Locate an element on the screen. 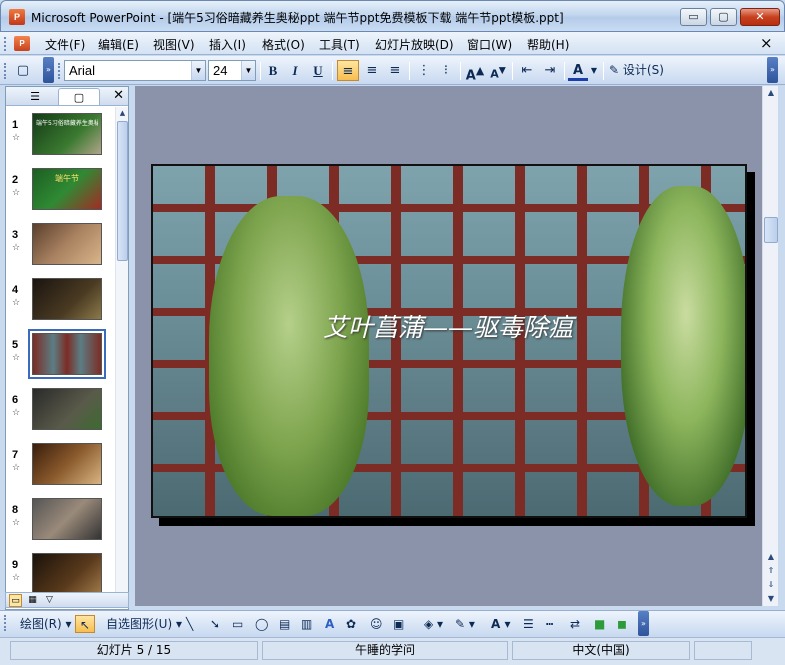 This screenshot has width=785, height=665. underline-button: U is located at coordinates (318, 70).